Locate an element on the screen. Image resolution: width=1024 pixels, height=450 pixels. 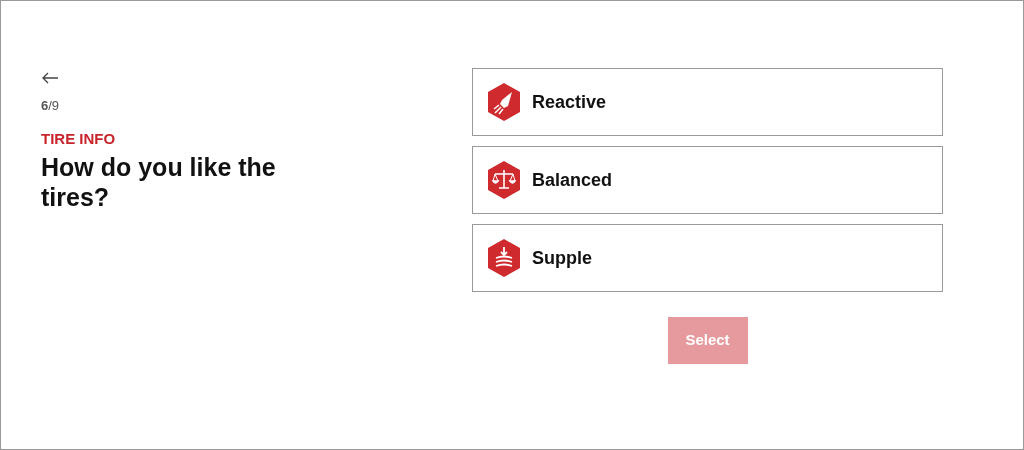
compress-icon is located at coordinates (504, 258).